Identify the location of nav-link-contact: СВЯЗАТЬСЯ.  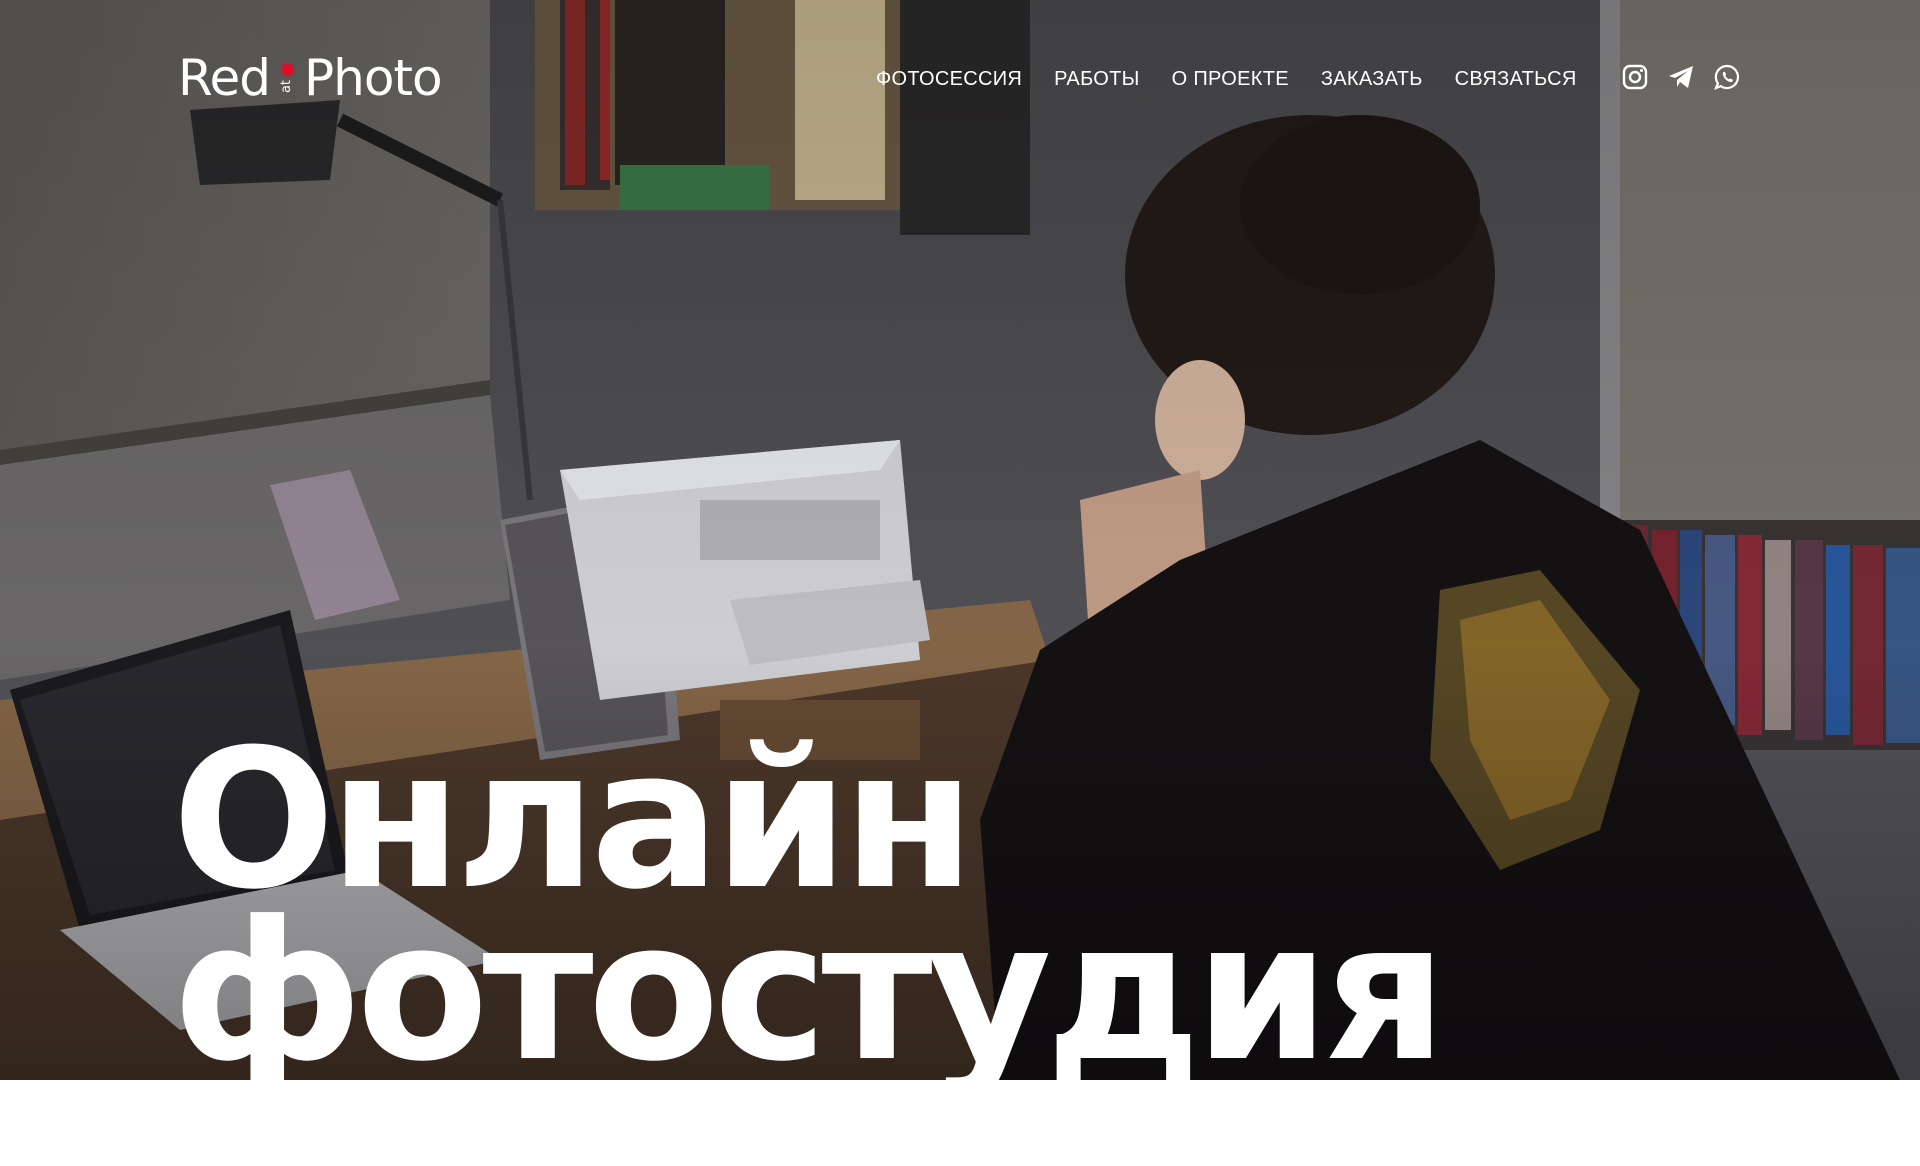
(1516, 79).